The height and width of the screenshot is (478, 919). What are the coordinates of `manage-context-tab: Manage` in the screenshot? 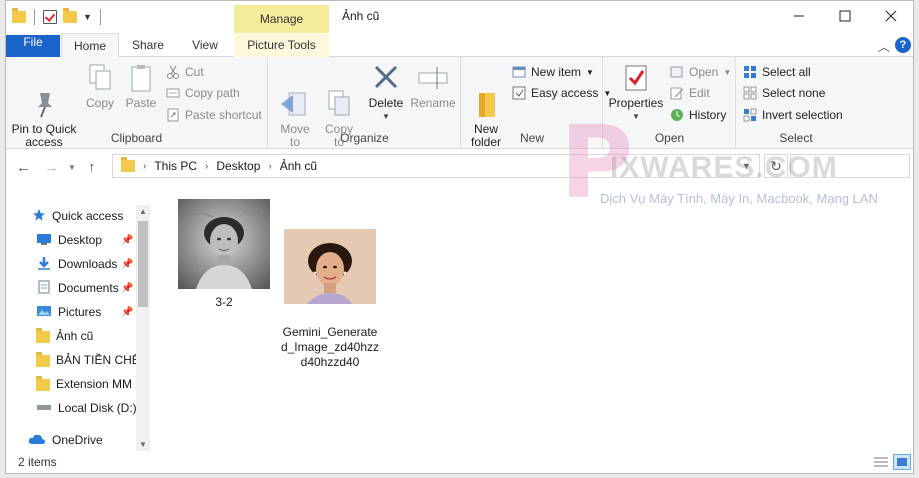 It's located at (281, 19).